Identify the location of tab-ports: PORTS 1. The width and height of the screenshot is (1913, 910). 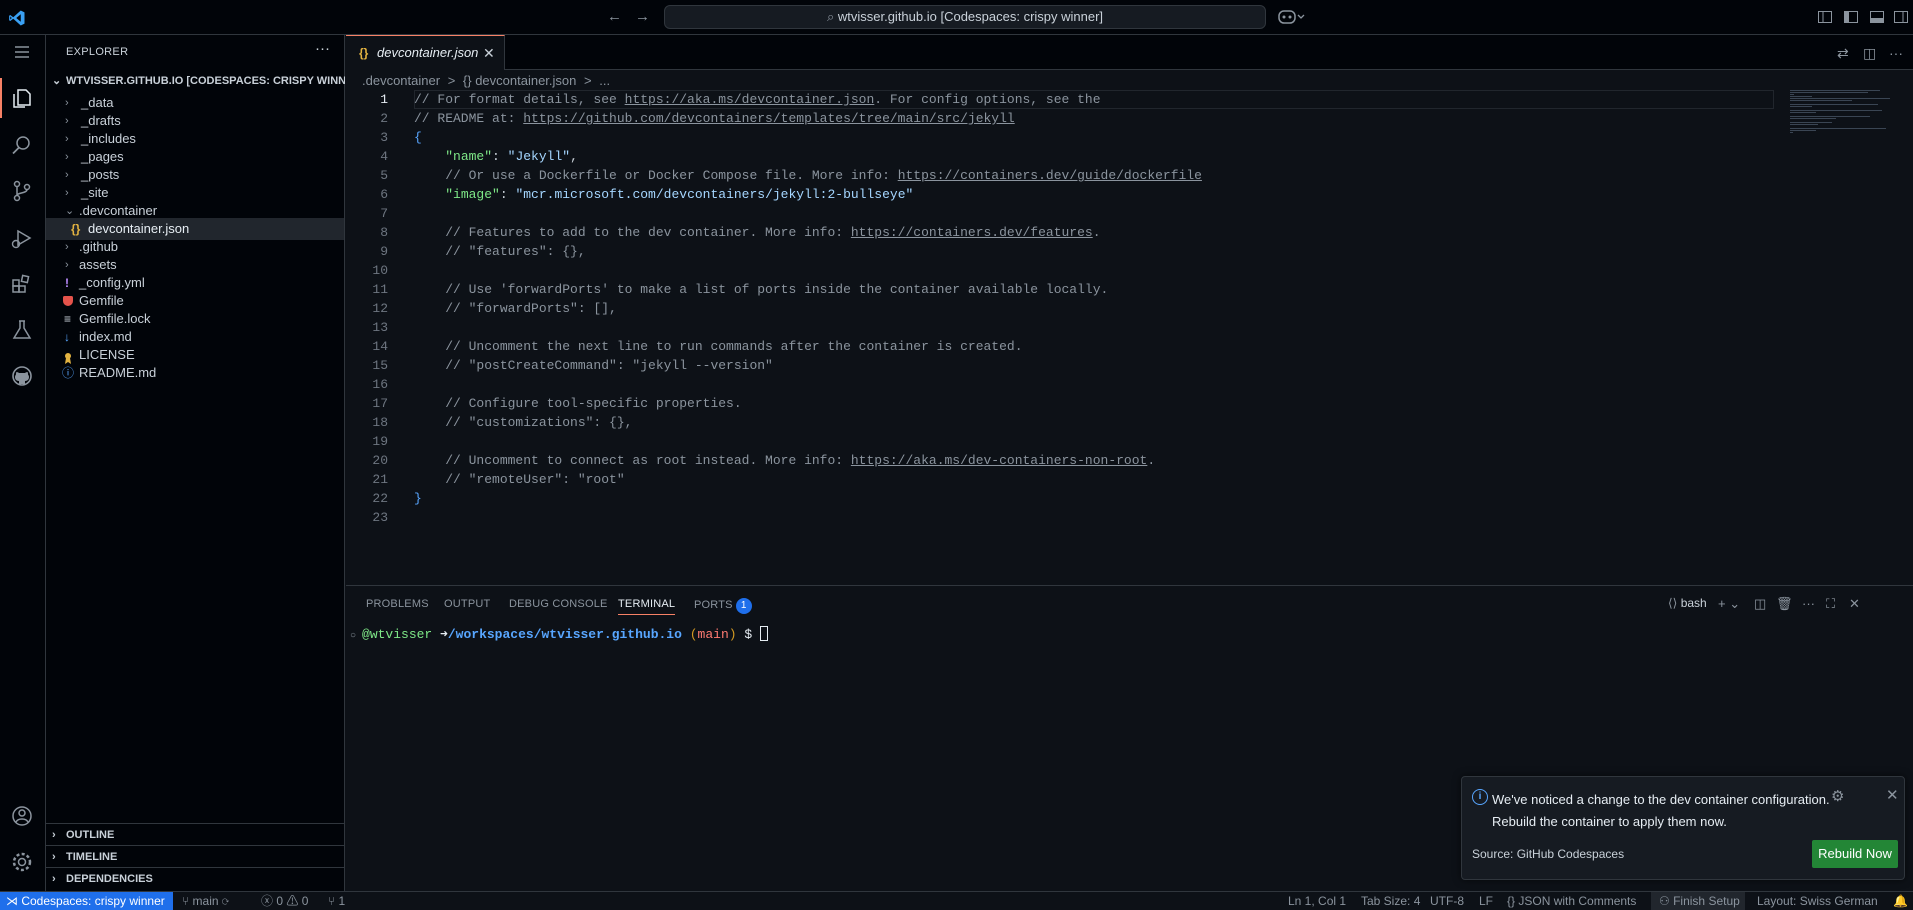
(723, 606).